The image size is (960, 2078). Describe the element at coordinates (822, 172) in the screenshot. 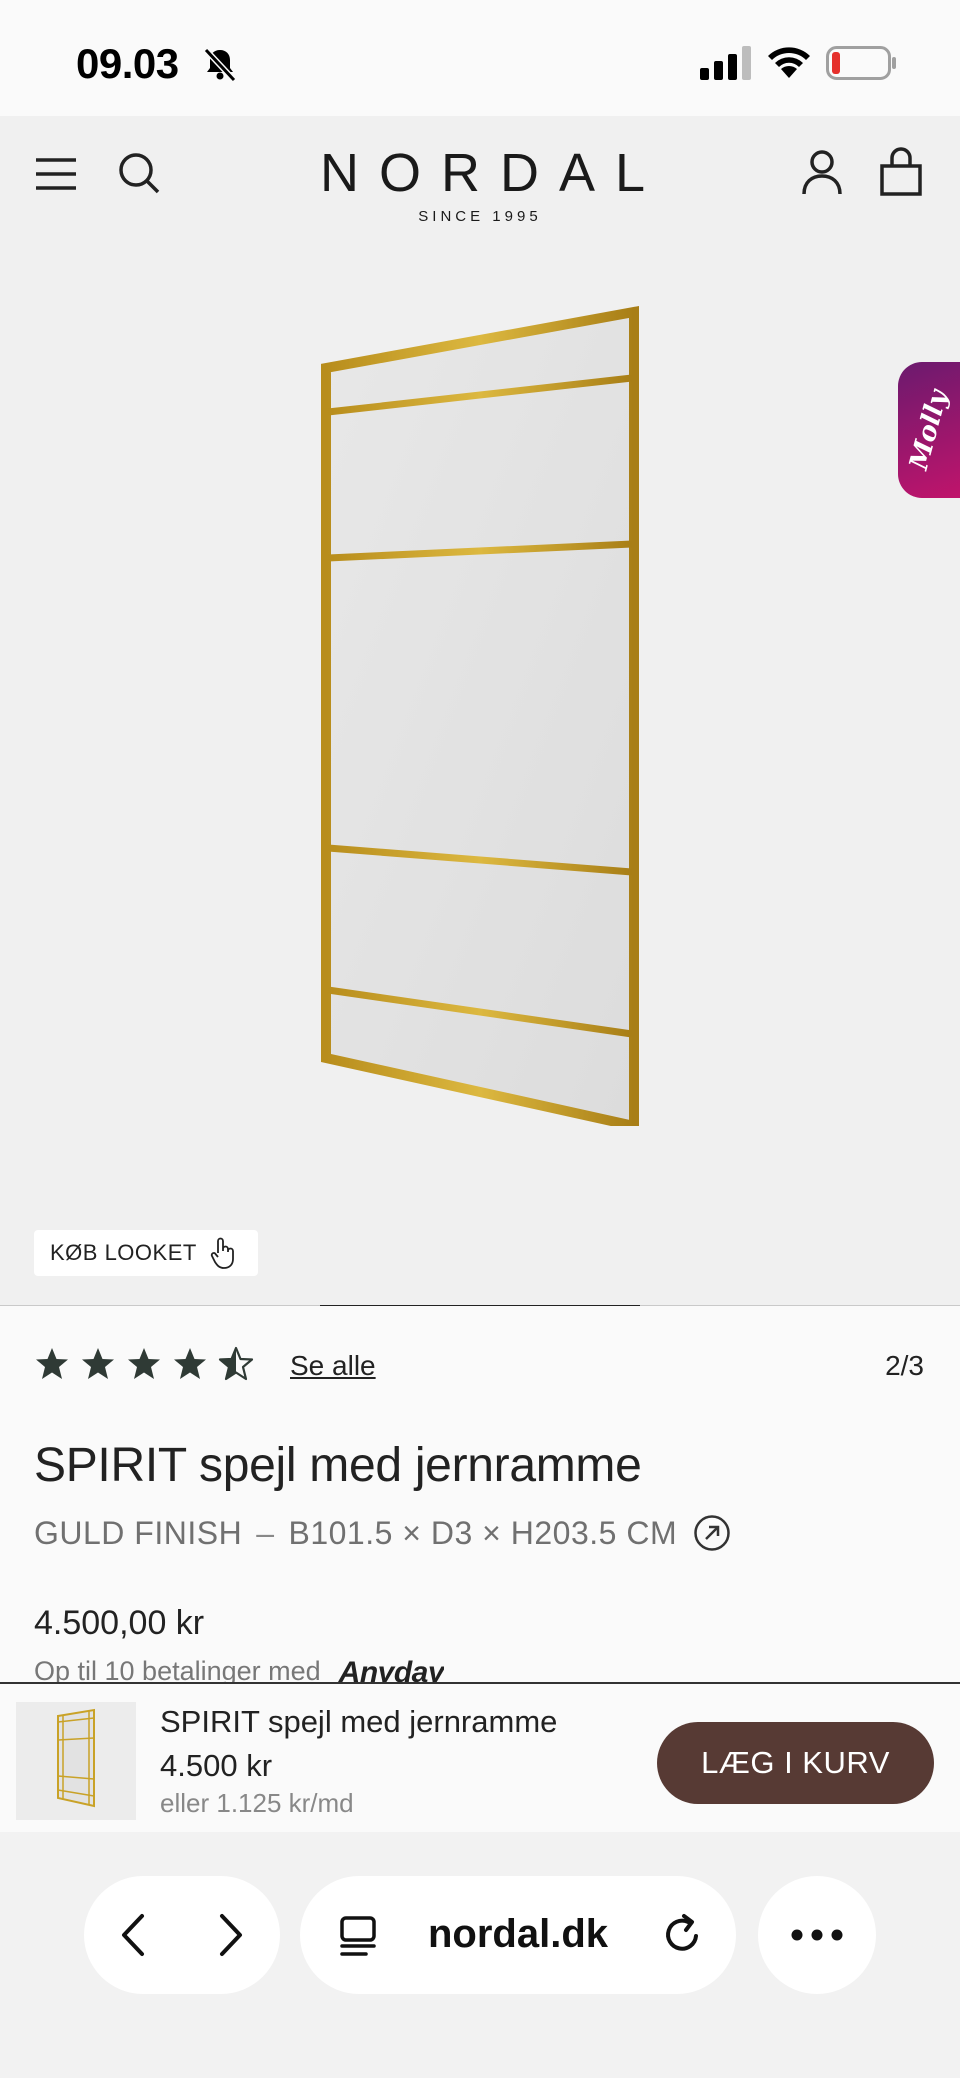

I see `account-icon` at that location.